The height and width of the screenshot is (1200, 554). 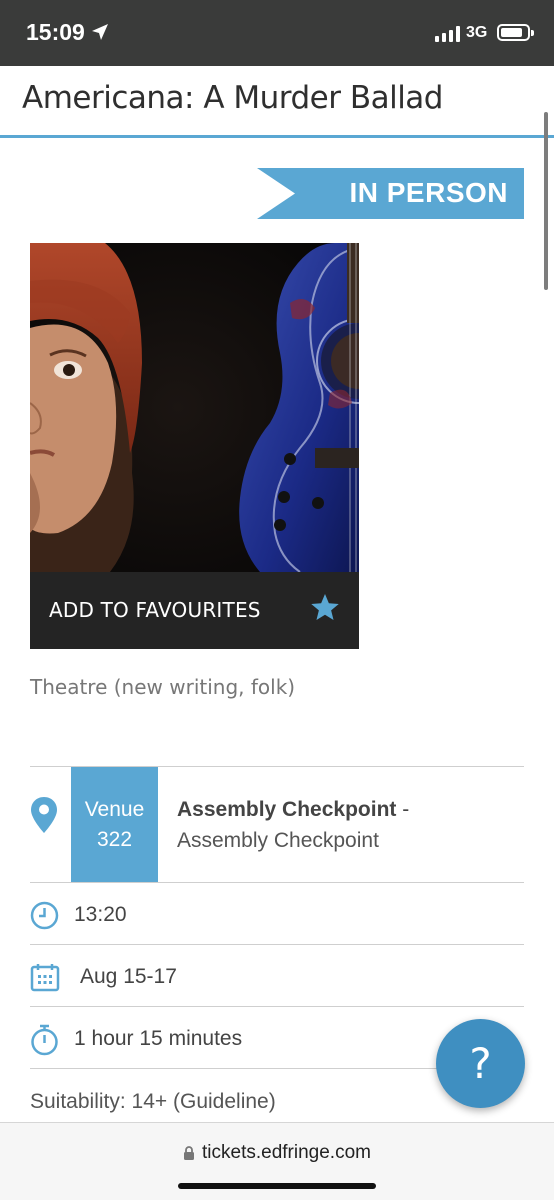 What do you see at coordinates (45, 978) in the screenshot?
I see `calendar-icon` at bounding box center [45, 978].